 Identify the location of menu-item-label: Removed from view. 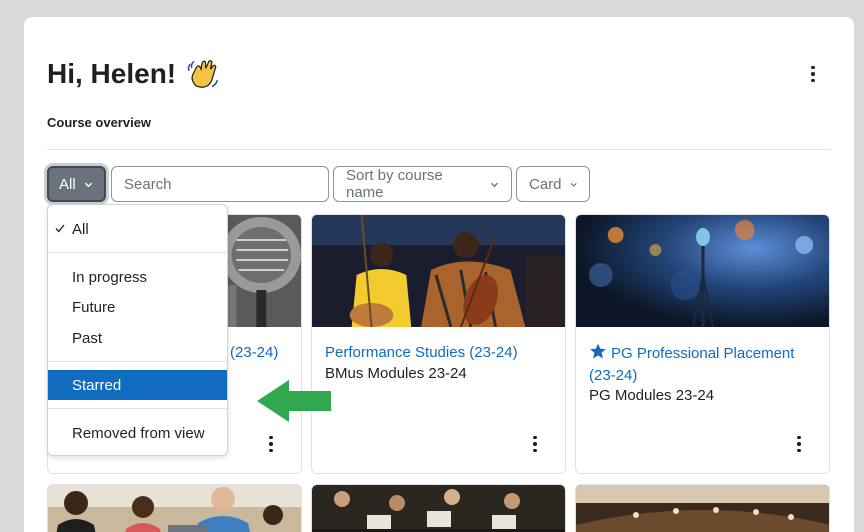
(138, 433).